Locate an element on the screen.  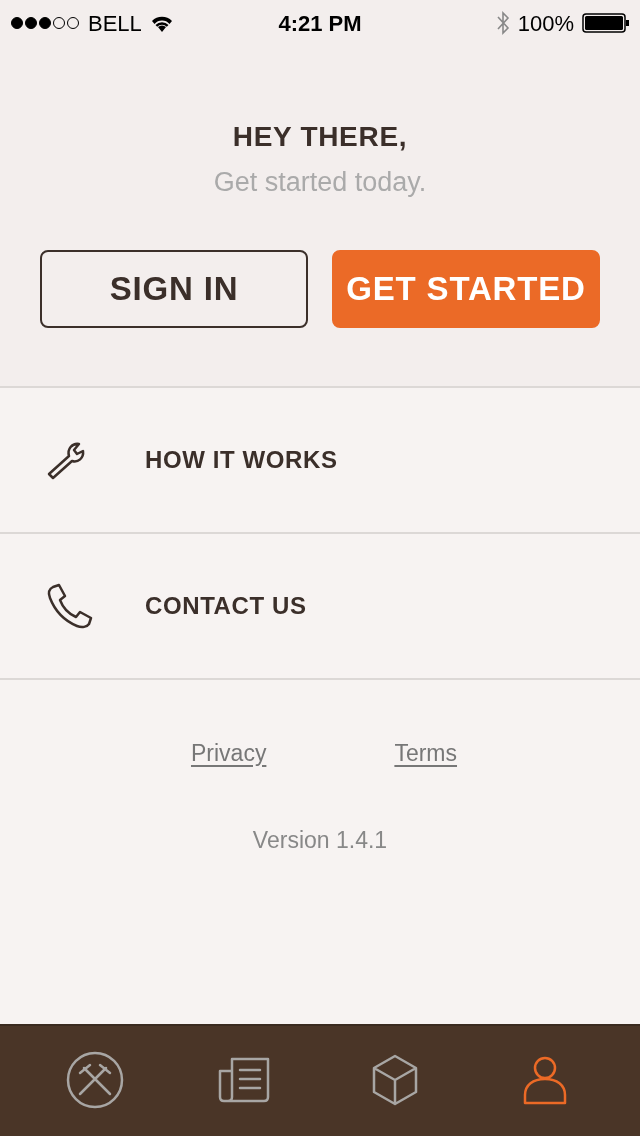
footer-link: Terms is located at coordinates (425, 752).